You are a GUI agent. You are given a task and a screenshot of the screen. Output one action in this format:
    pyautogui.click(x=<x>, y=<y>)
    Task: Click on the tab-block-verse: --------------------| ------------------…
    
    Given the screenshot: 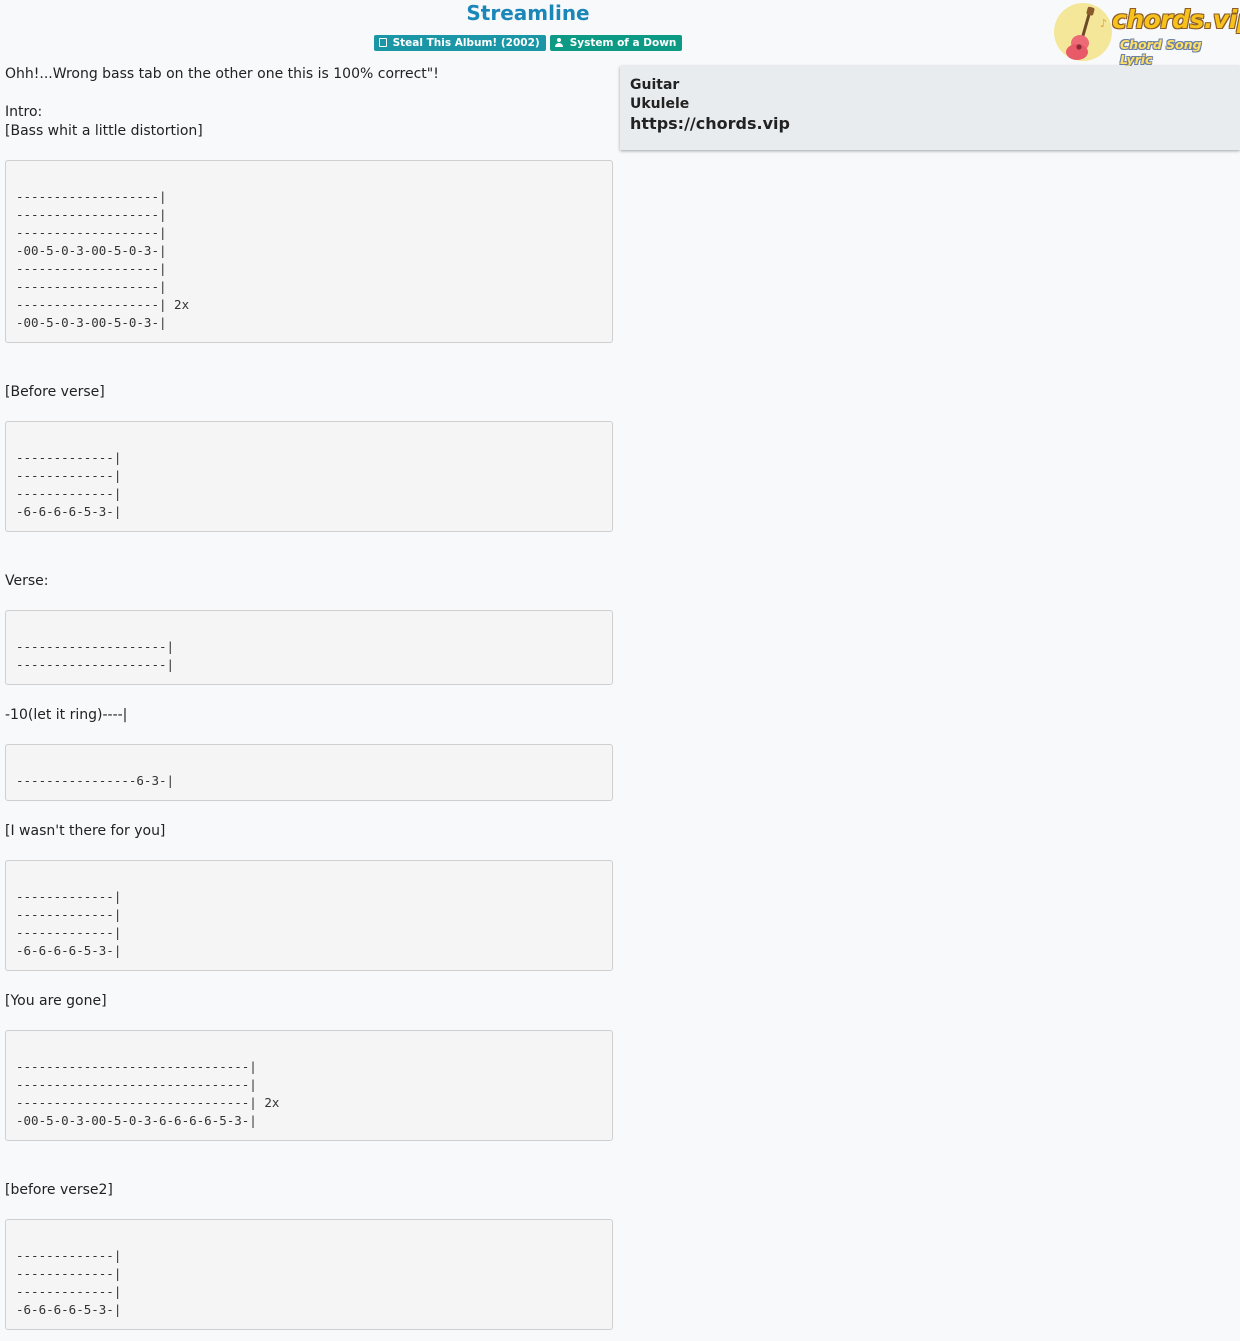 What is the action you would take?
    pyautogui.click(x=309, y=647)
    